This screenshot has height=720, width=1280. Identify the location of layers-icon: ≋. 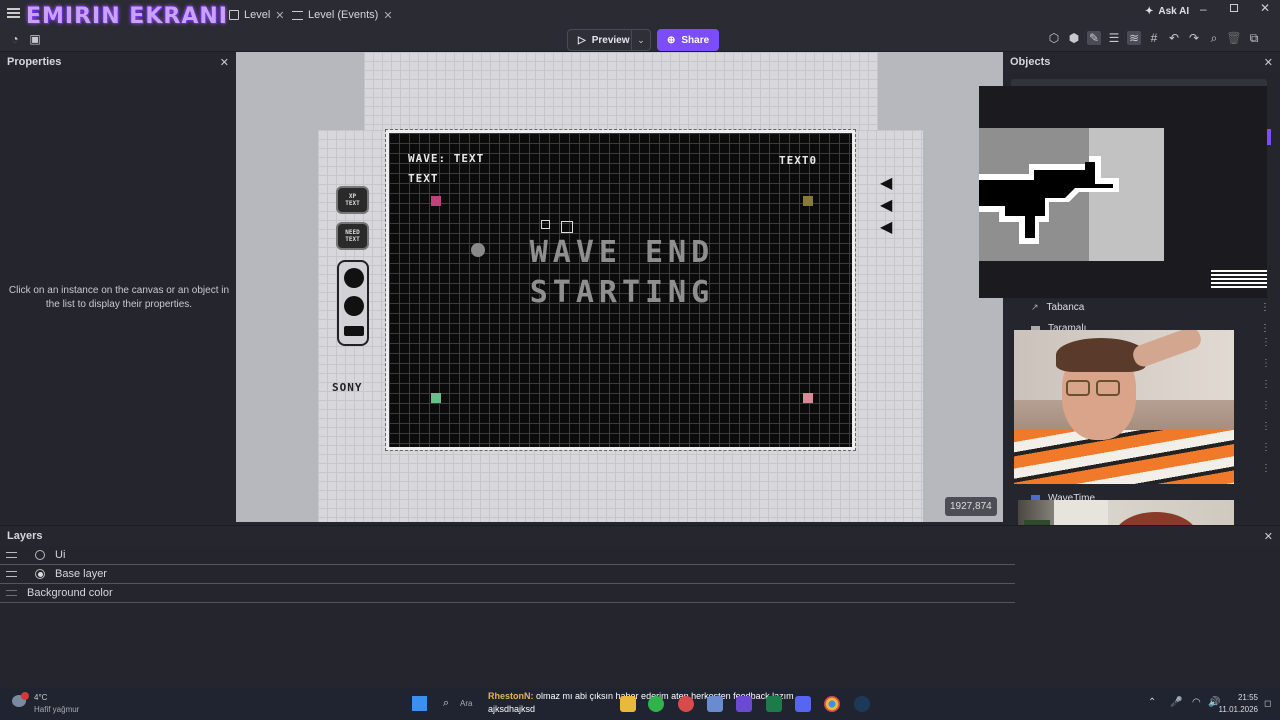
(1134, 38).